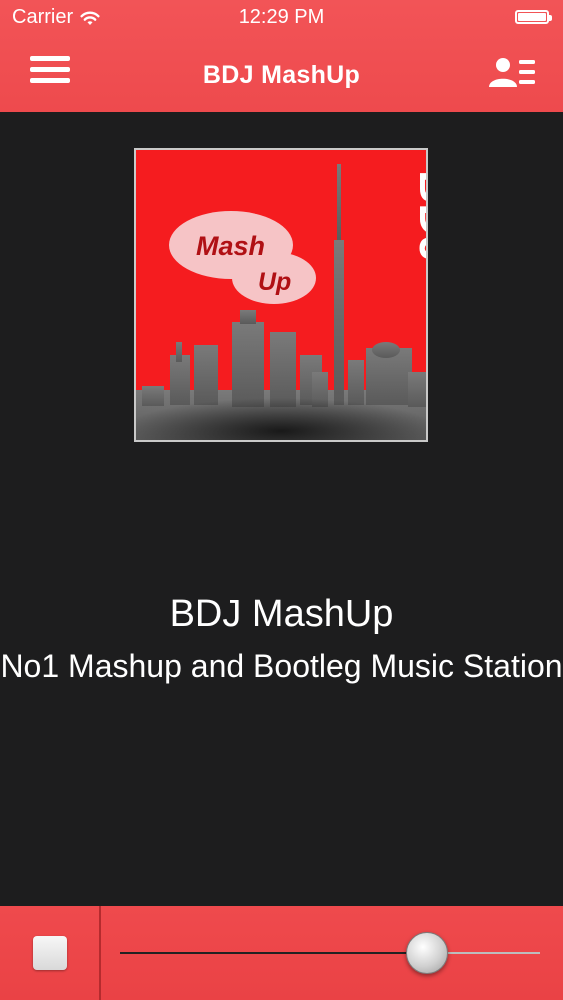 This screenshot has height=1000, width=563. Describe the element at coordinates (273, 953) in the screenshot. I see `slider-track-filled` at that location.